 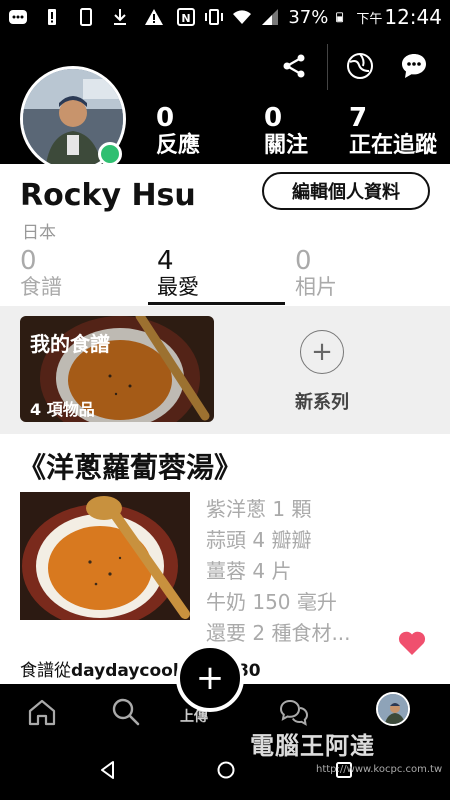 I want to click on back-icon, so click(x=108, y=770).